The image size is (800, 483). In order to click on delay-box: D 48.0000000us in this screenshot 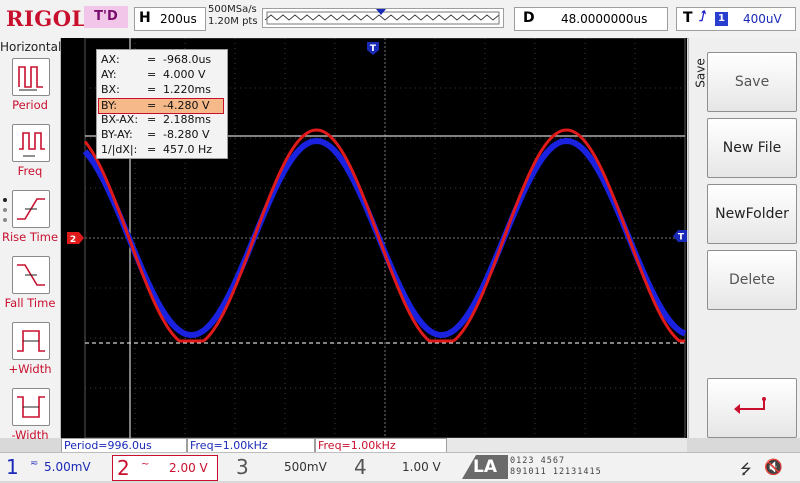, I will do `click(591, 19)`.